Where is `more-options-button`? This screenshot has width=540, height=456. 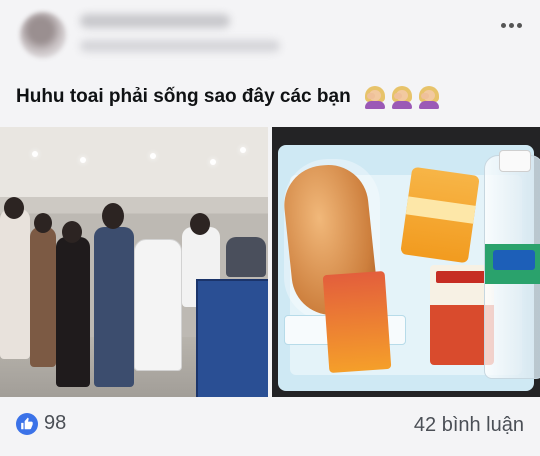
more-options-button is located at coordinates (511, 25).